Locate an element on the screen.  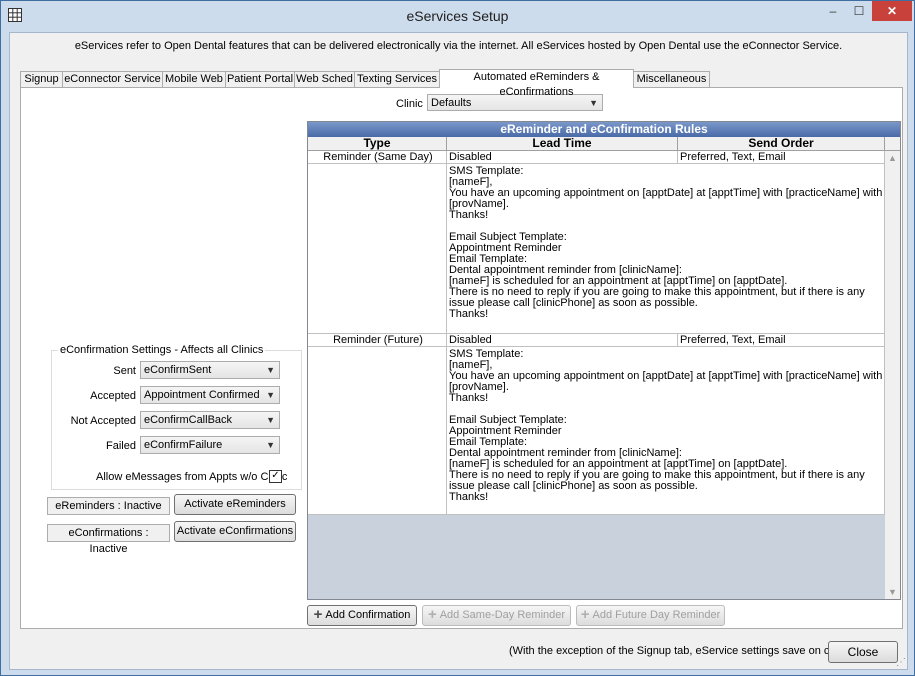
add-confirmation-button: + Add Confirmation is located at coordinates (362, 615).